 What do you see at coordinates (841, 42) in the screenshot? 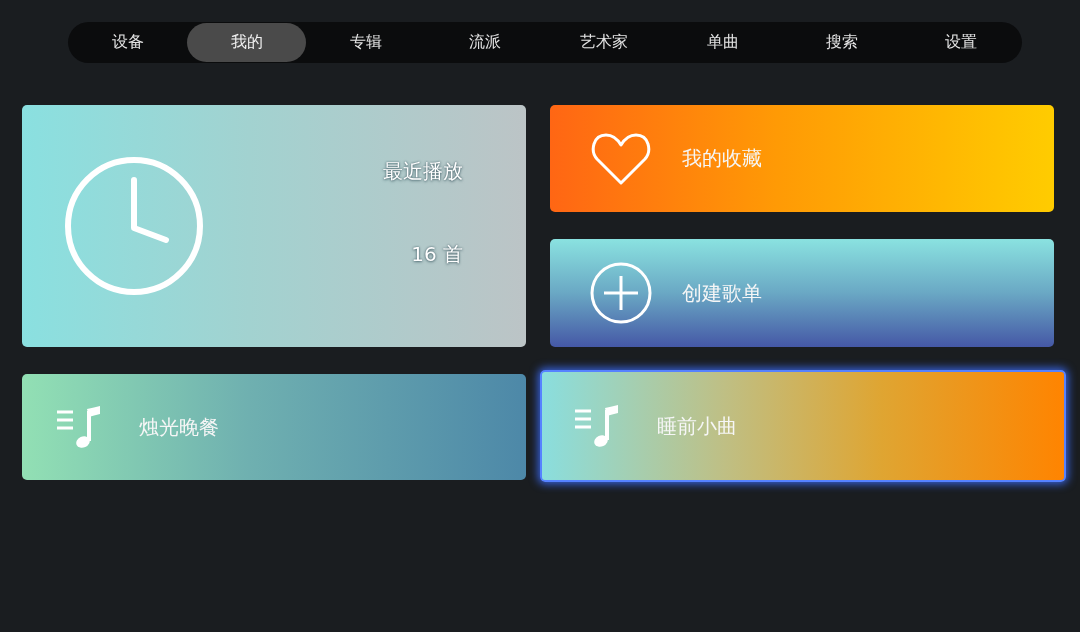
I see `nav-tab: 搜索` at bounding box center [841, 42].